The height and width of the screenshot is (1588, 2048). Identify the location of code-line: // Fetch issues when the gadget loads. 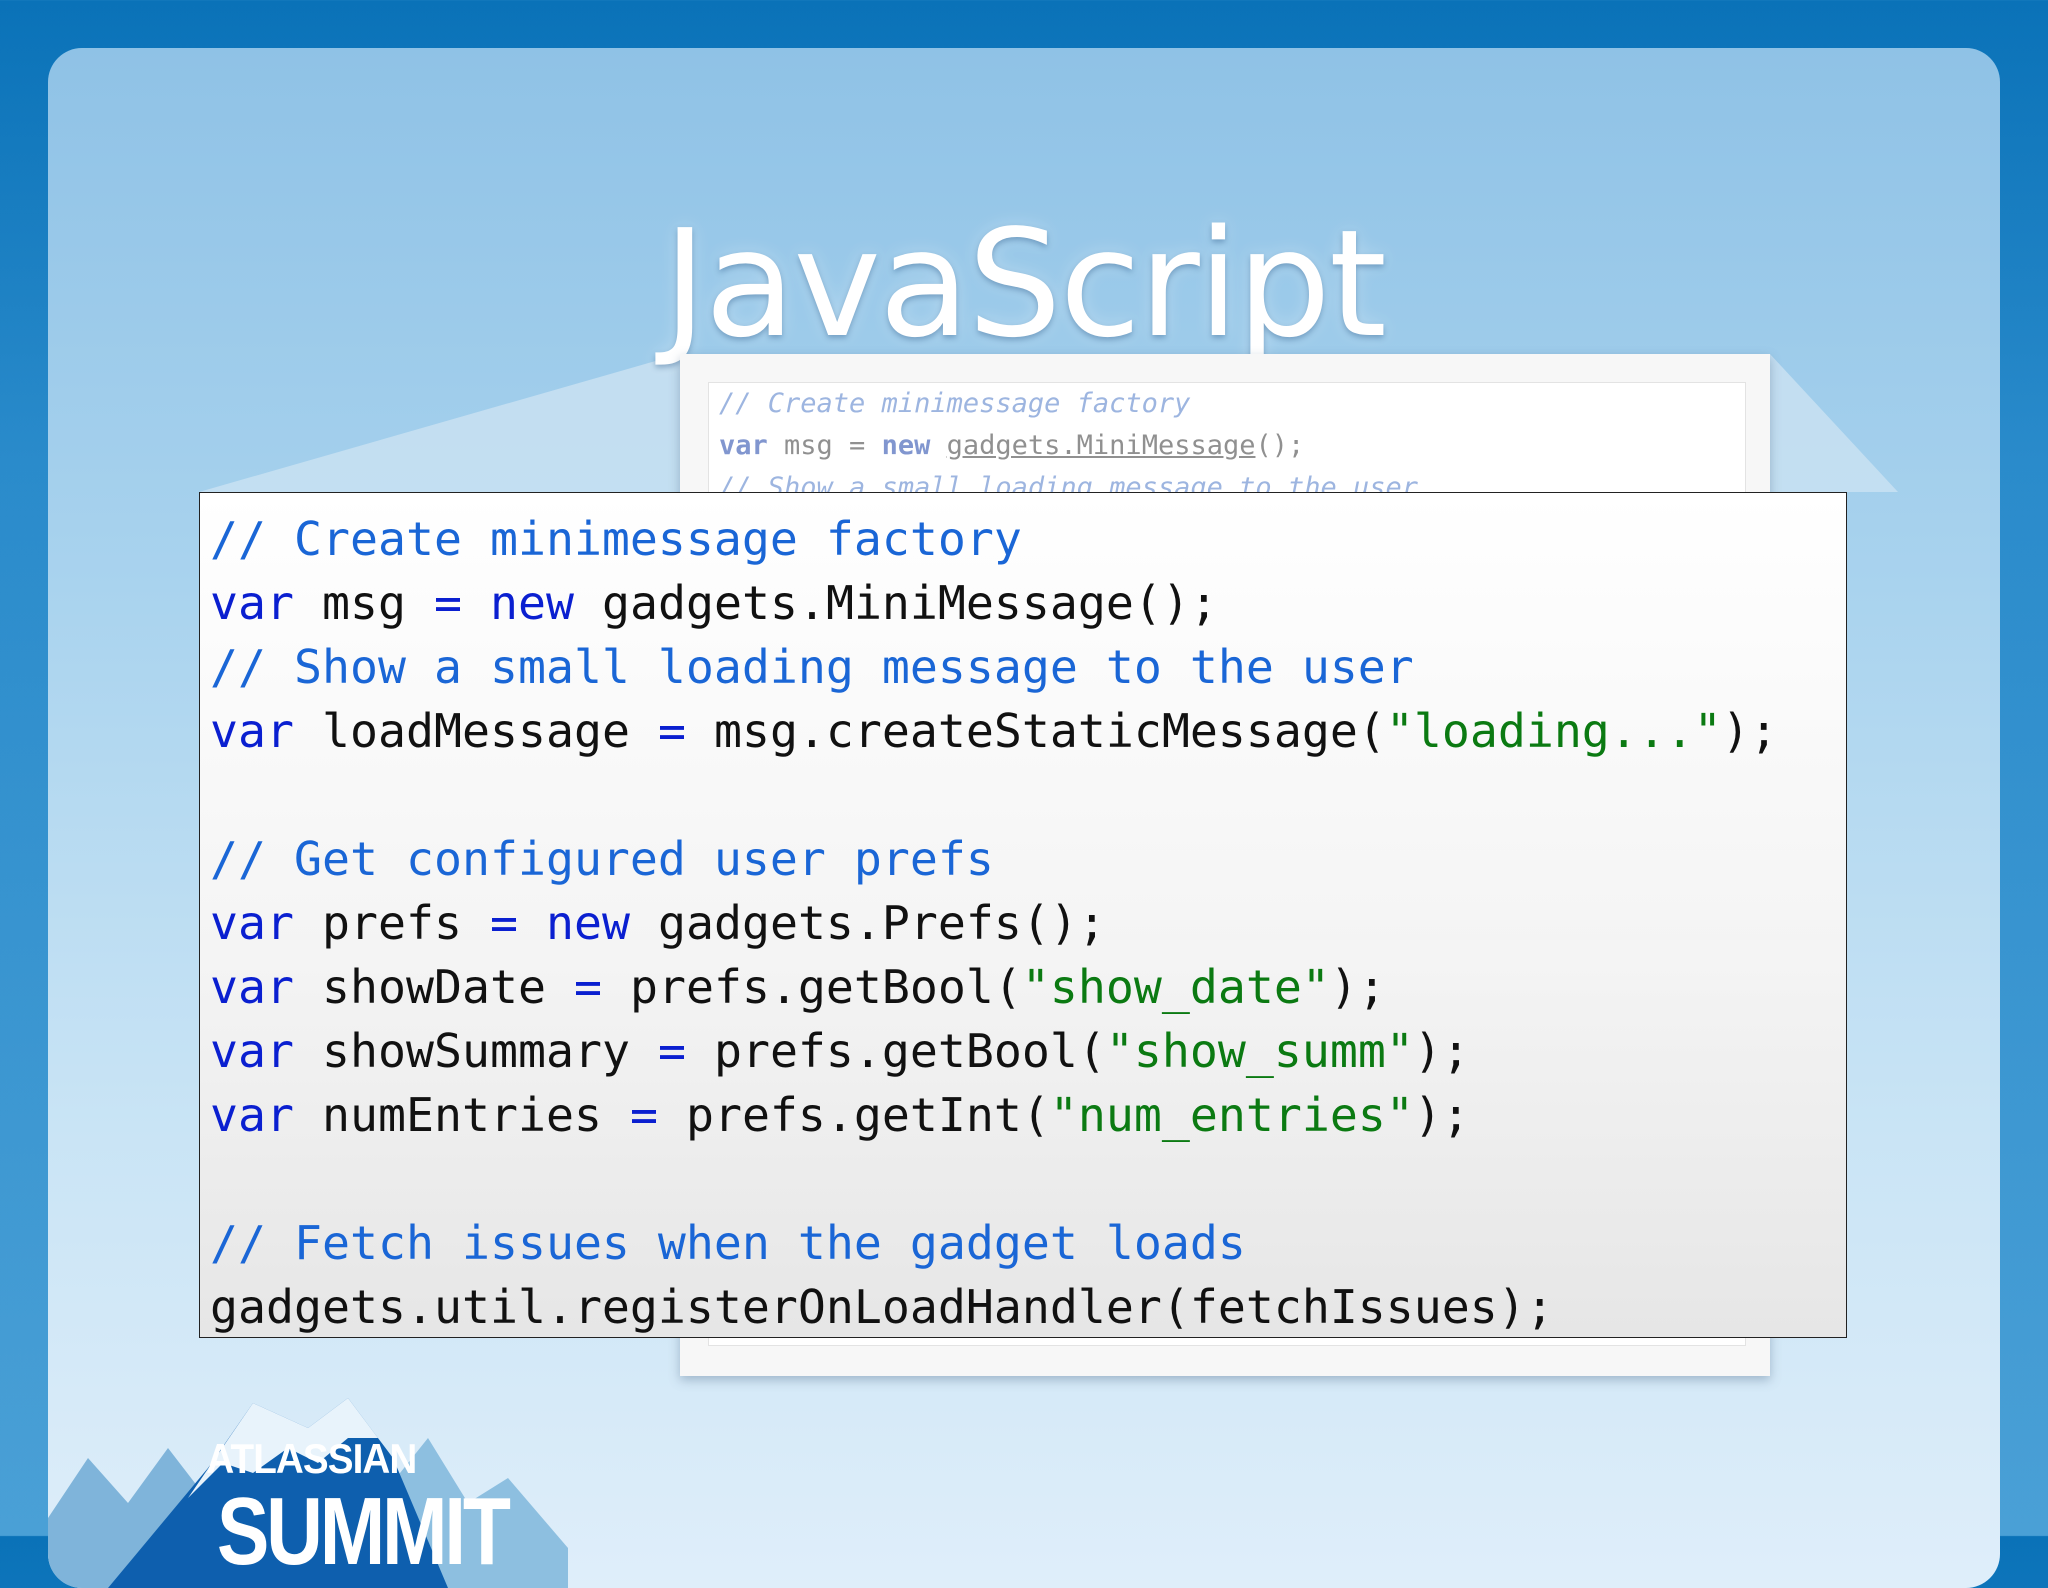
(1028, 1243).